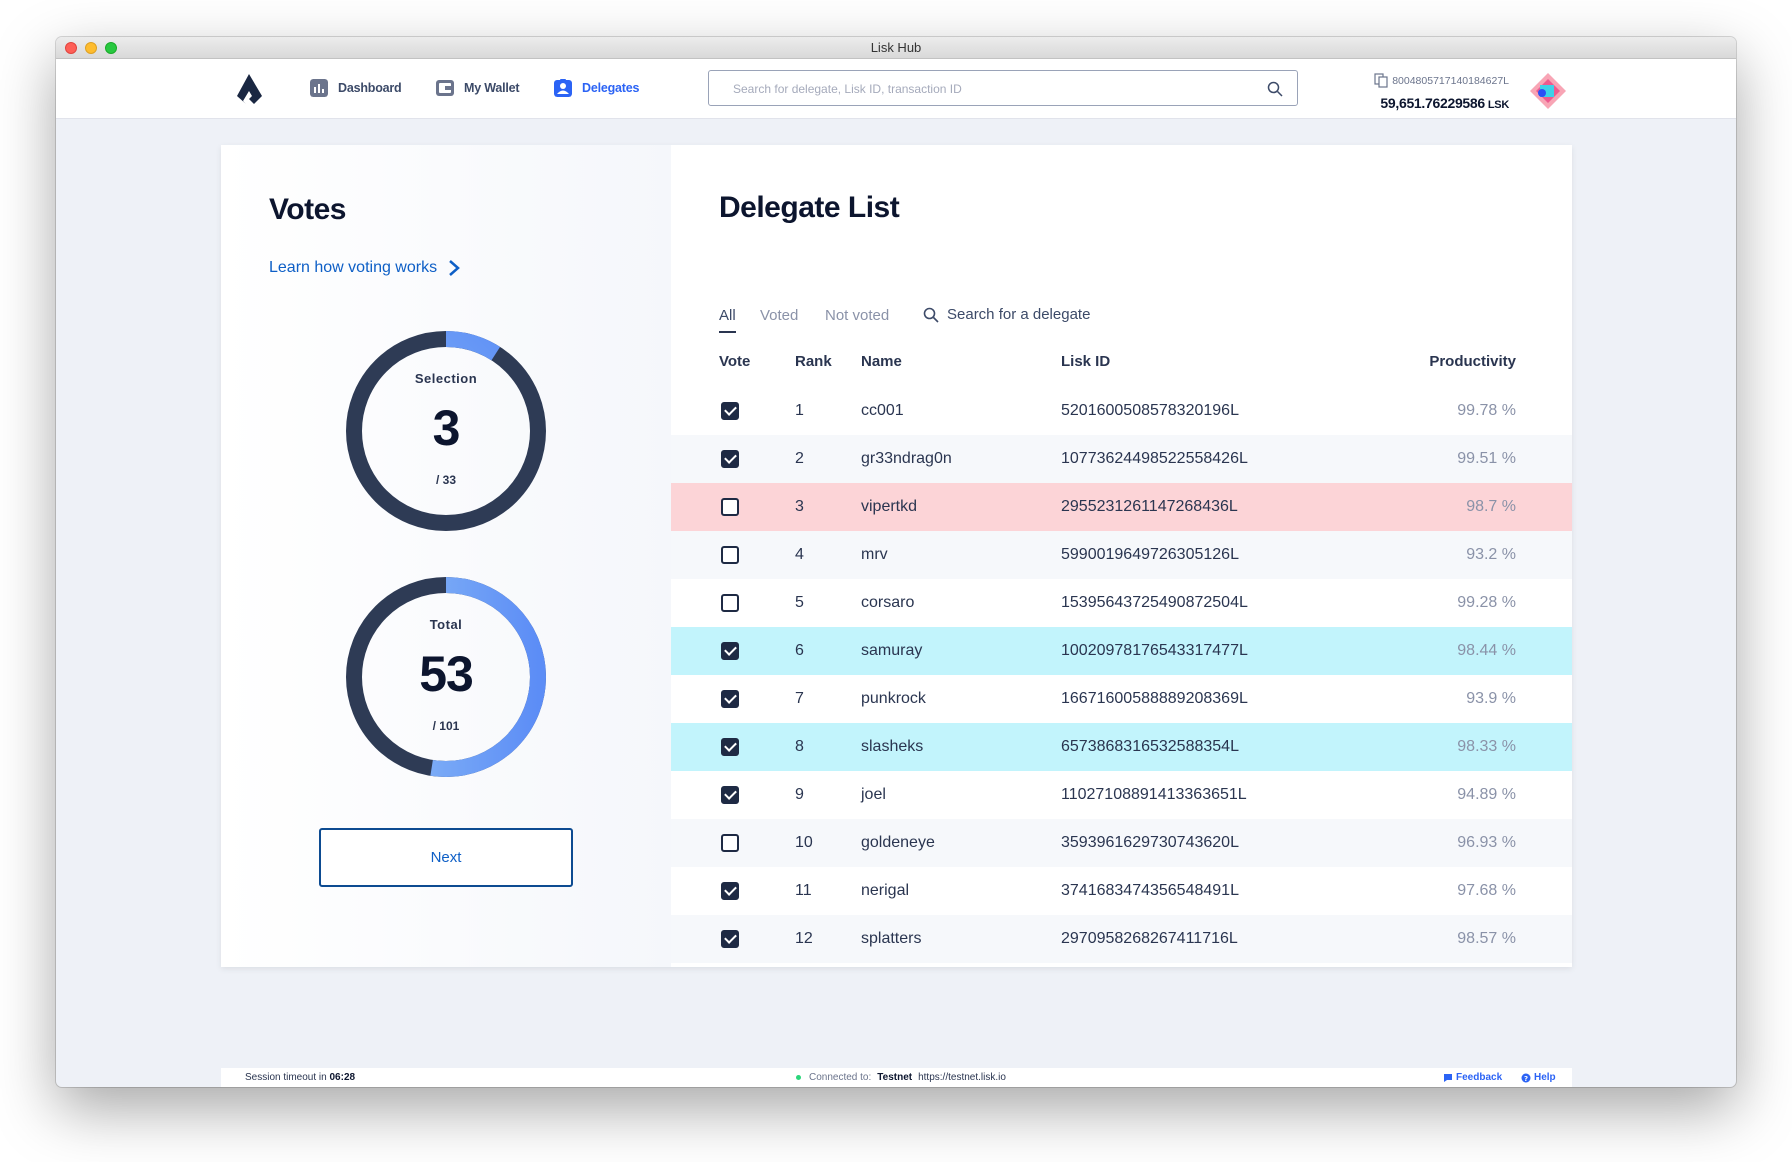  Describe the element at coordinates (1121, 891) in the screenshot. I see `table-row: 11 nerigal 3741683474356548491L 97.68 %` at that location.